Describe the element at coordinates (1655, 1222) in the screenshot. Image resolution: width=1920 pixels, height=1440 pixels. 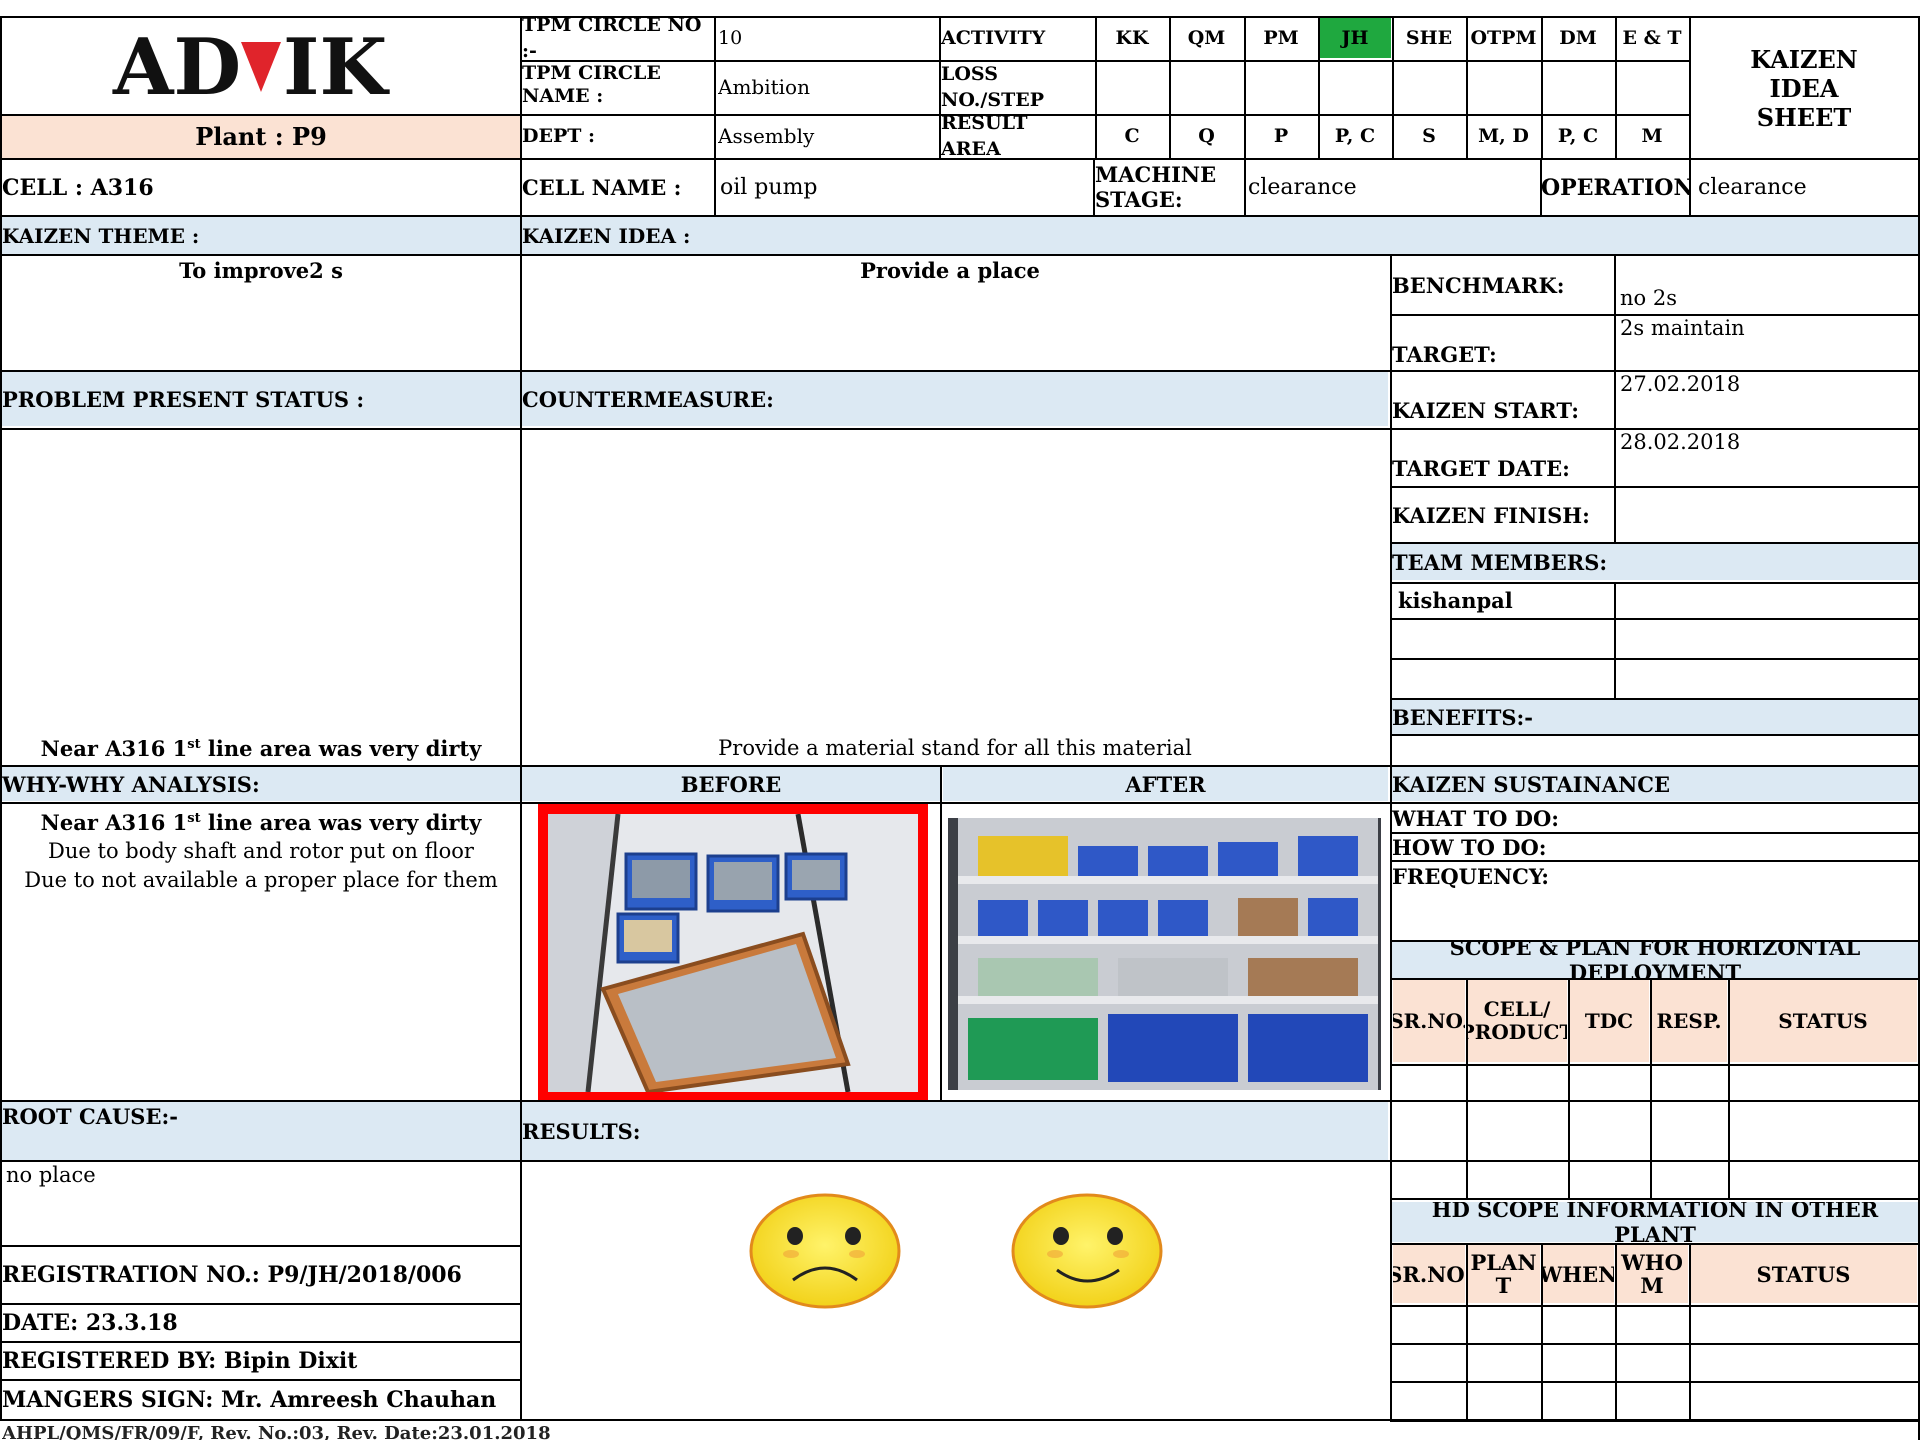
I see `hd-scope-label: HD SCOPE INFORMATION IN OTHER PLANT` at that location.